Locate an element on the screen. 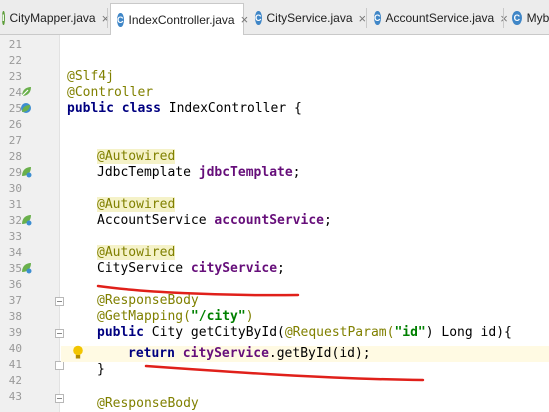 The width and height of the screenshot is (549, 412). annotation: @Slf4j is located at coordinates (90, 76).